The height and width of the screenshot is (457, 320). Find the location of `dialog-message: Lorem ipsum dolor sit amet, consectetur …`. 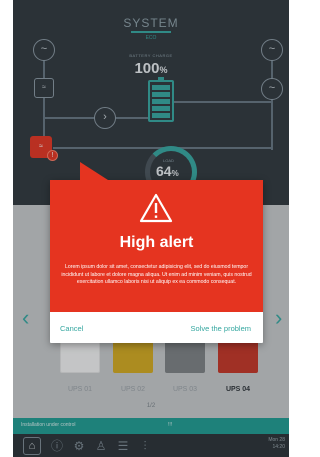

dialog-message: Lorem ipsum dolor sit amet, consectetur … is located at coordinates (156, 275).